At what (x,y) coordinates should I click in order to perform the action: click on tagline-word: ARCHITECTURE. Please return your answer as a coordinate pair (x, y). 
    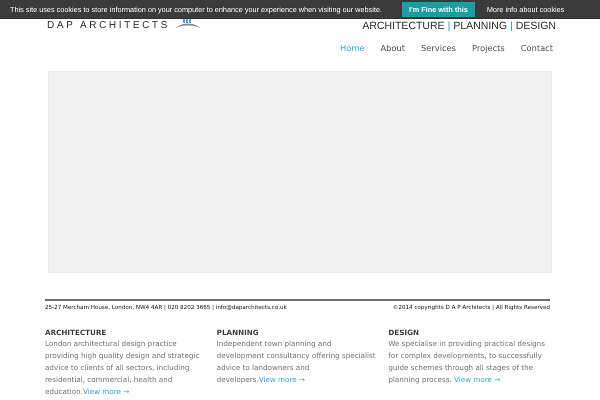
    Looking at the image, I should click on (403, 26).